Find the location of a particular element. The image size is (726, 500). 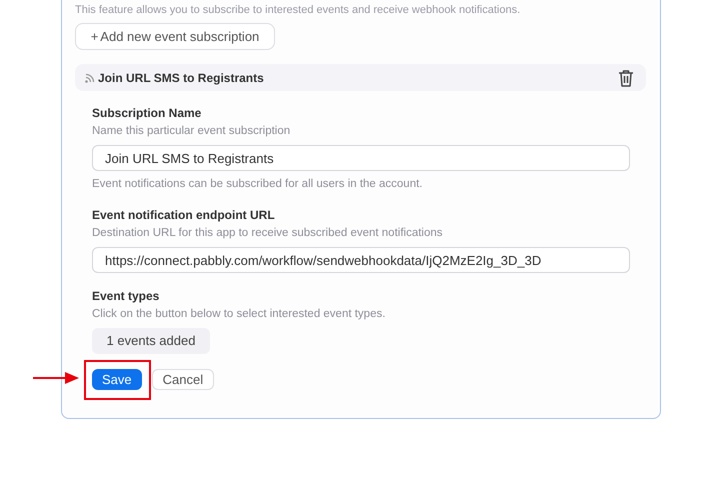

field-label: Event notification endpoint URL is located at coordinates (184, 215).